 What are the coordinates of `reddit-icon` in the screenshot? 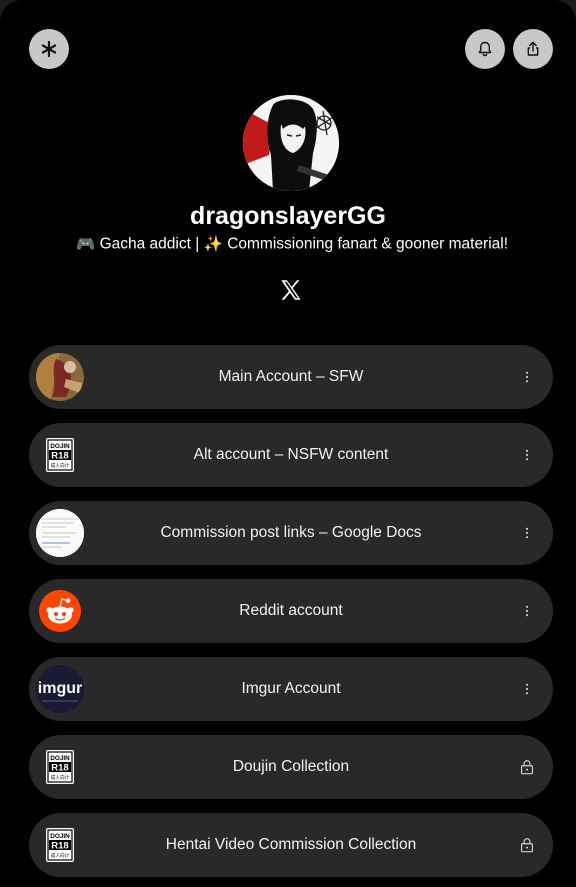 It's located at (60, 611).